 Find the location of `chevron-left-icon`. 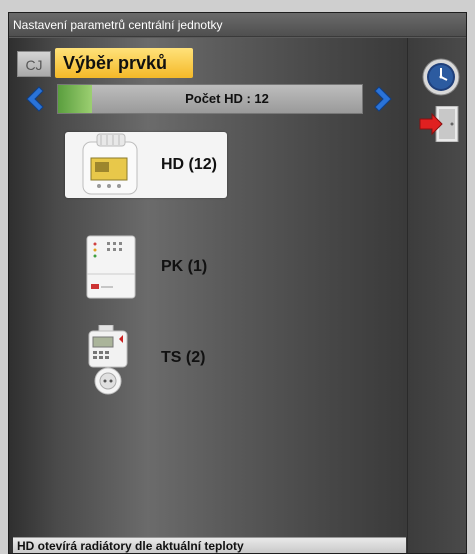

chevron-left-icon is located at coordinates (34, 99).